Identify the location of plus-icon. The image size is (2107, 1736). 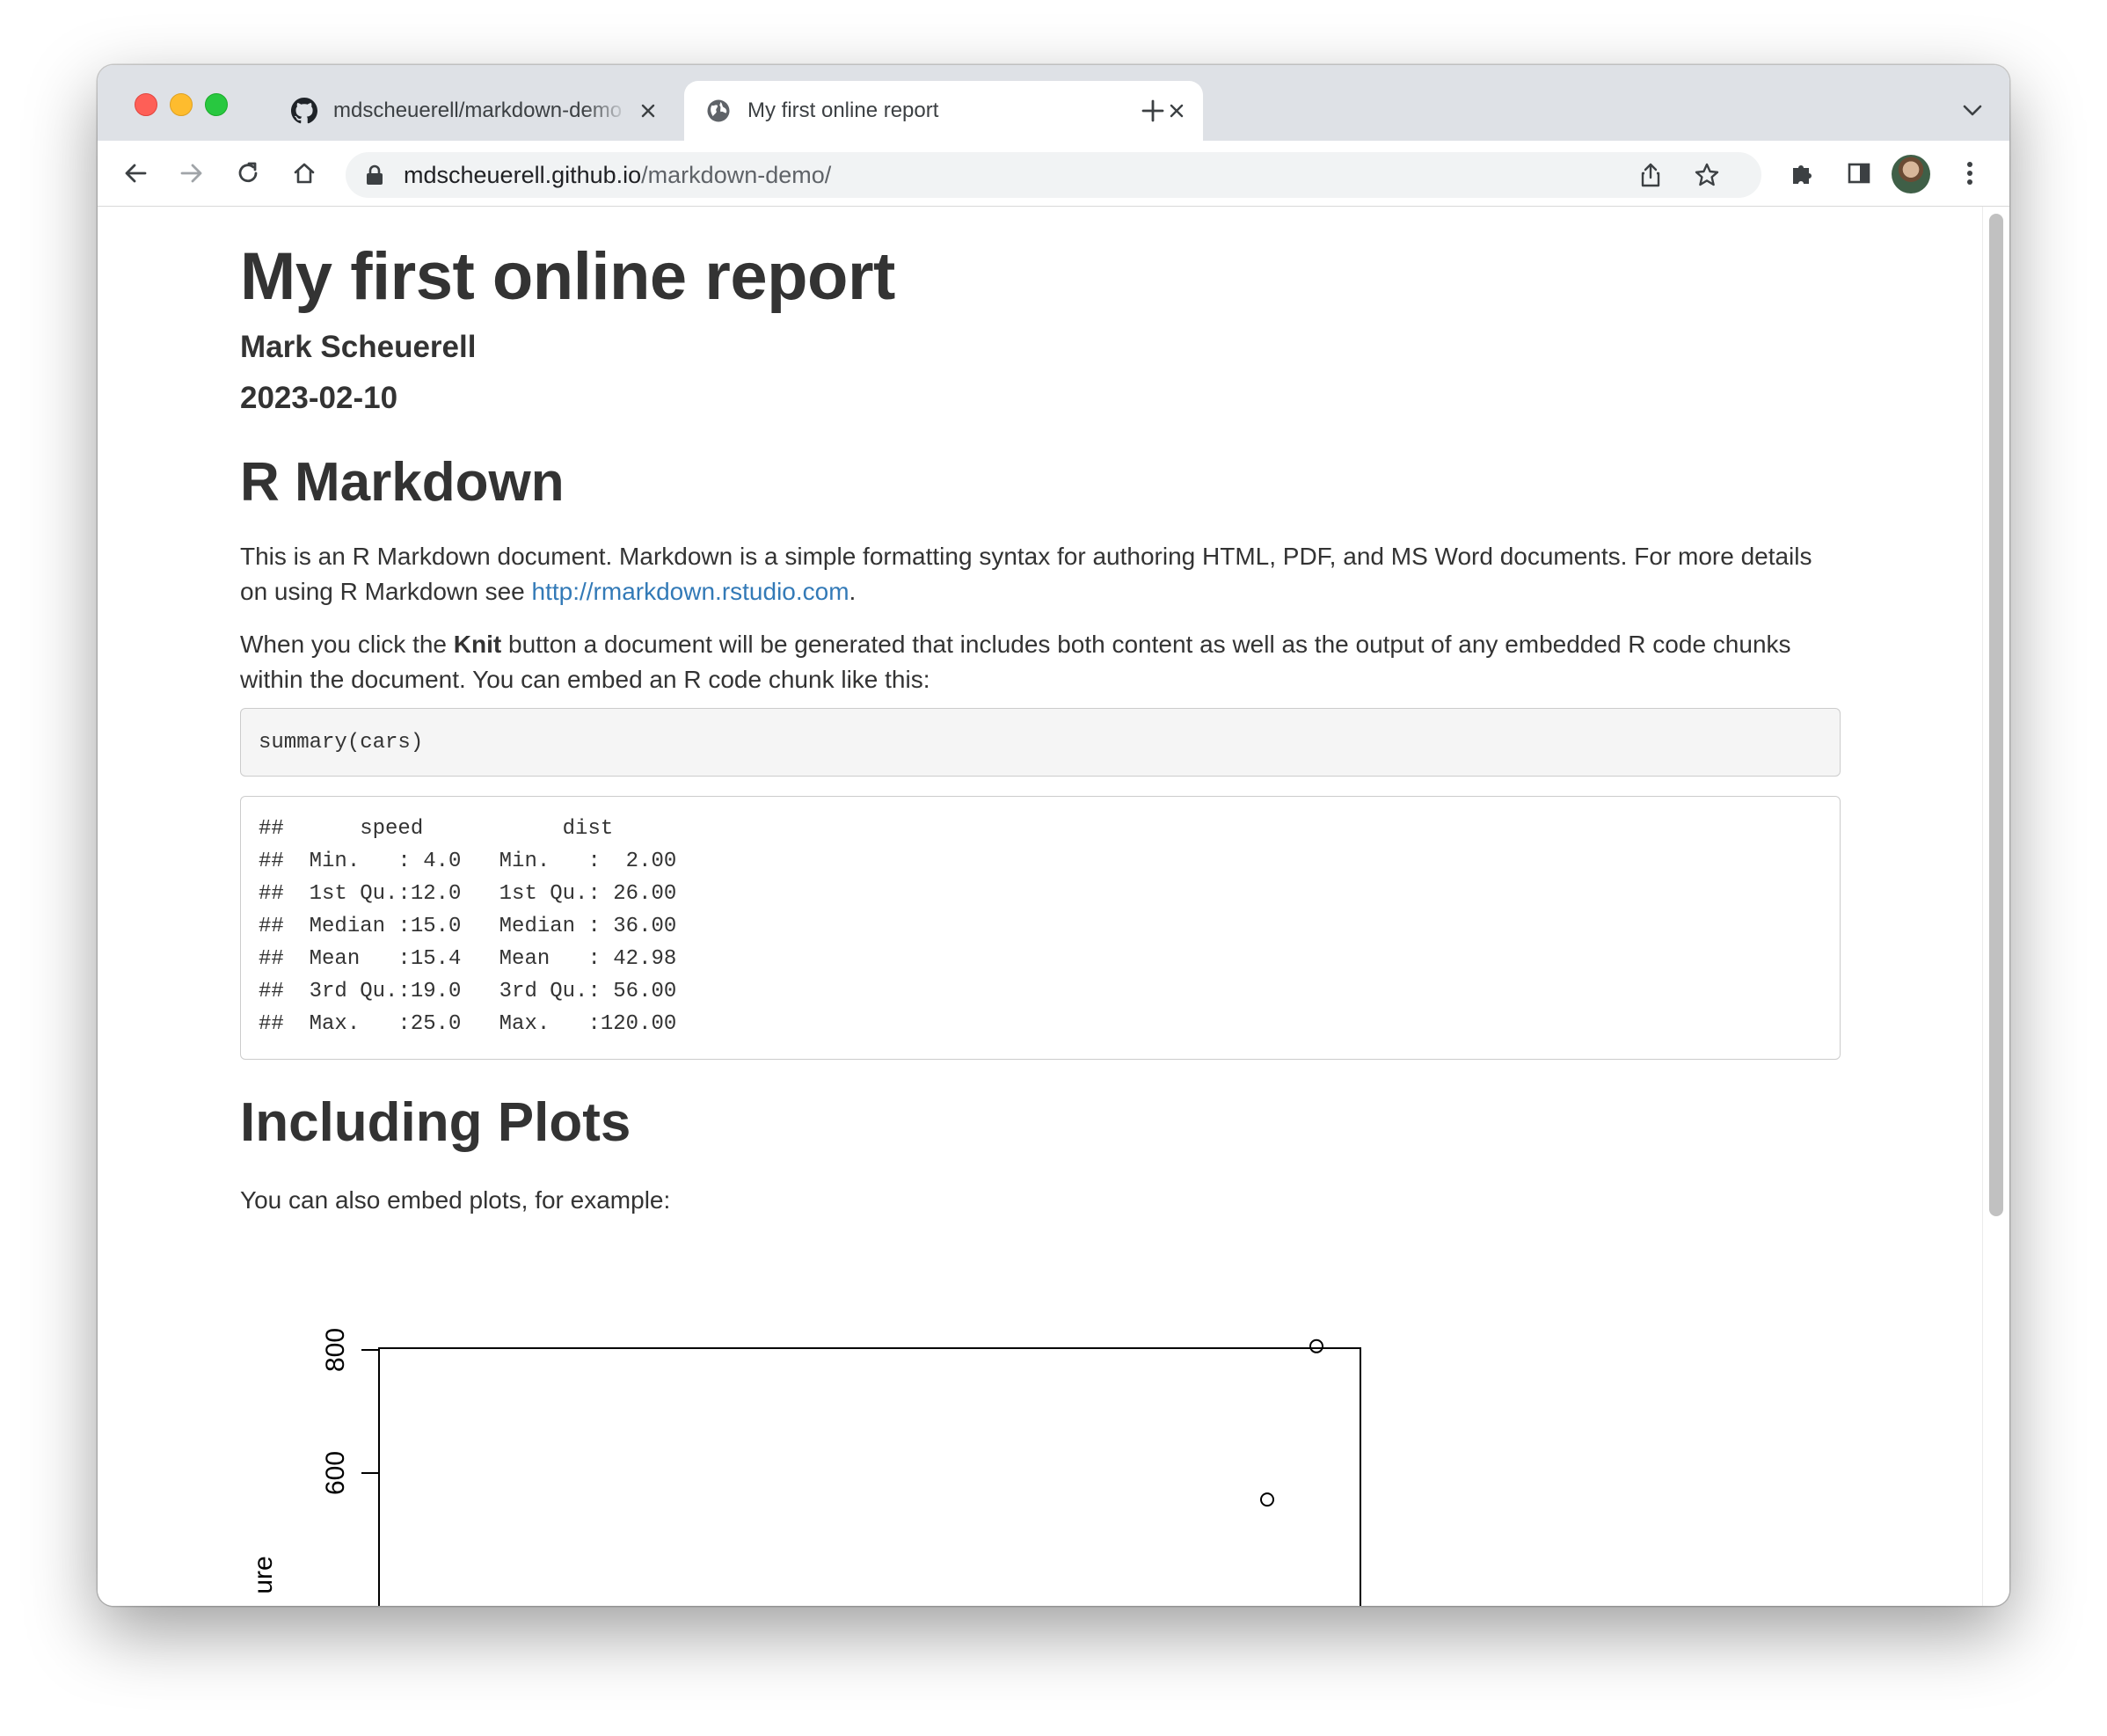
(1152, 111).